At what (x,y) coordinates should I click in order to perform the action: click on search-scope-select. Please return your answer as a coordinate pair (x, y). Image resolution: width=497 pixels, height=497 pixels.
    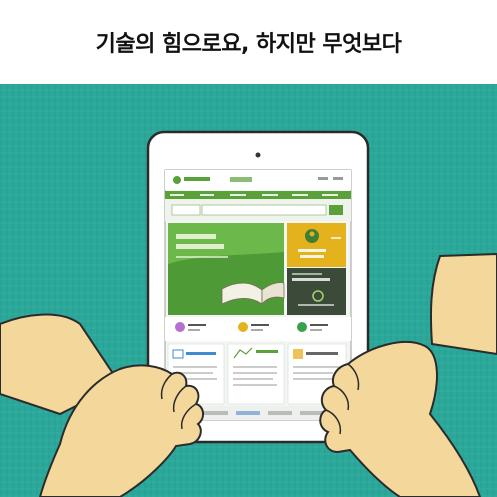
    Looking at the image, I should click on (186, 210).